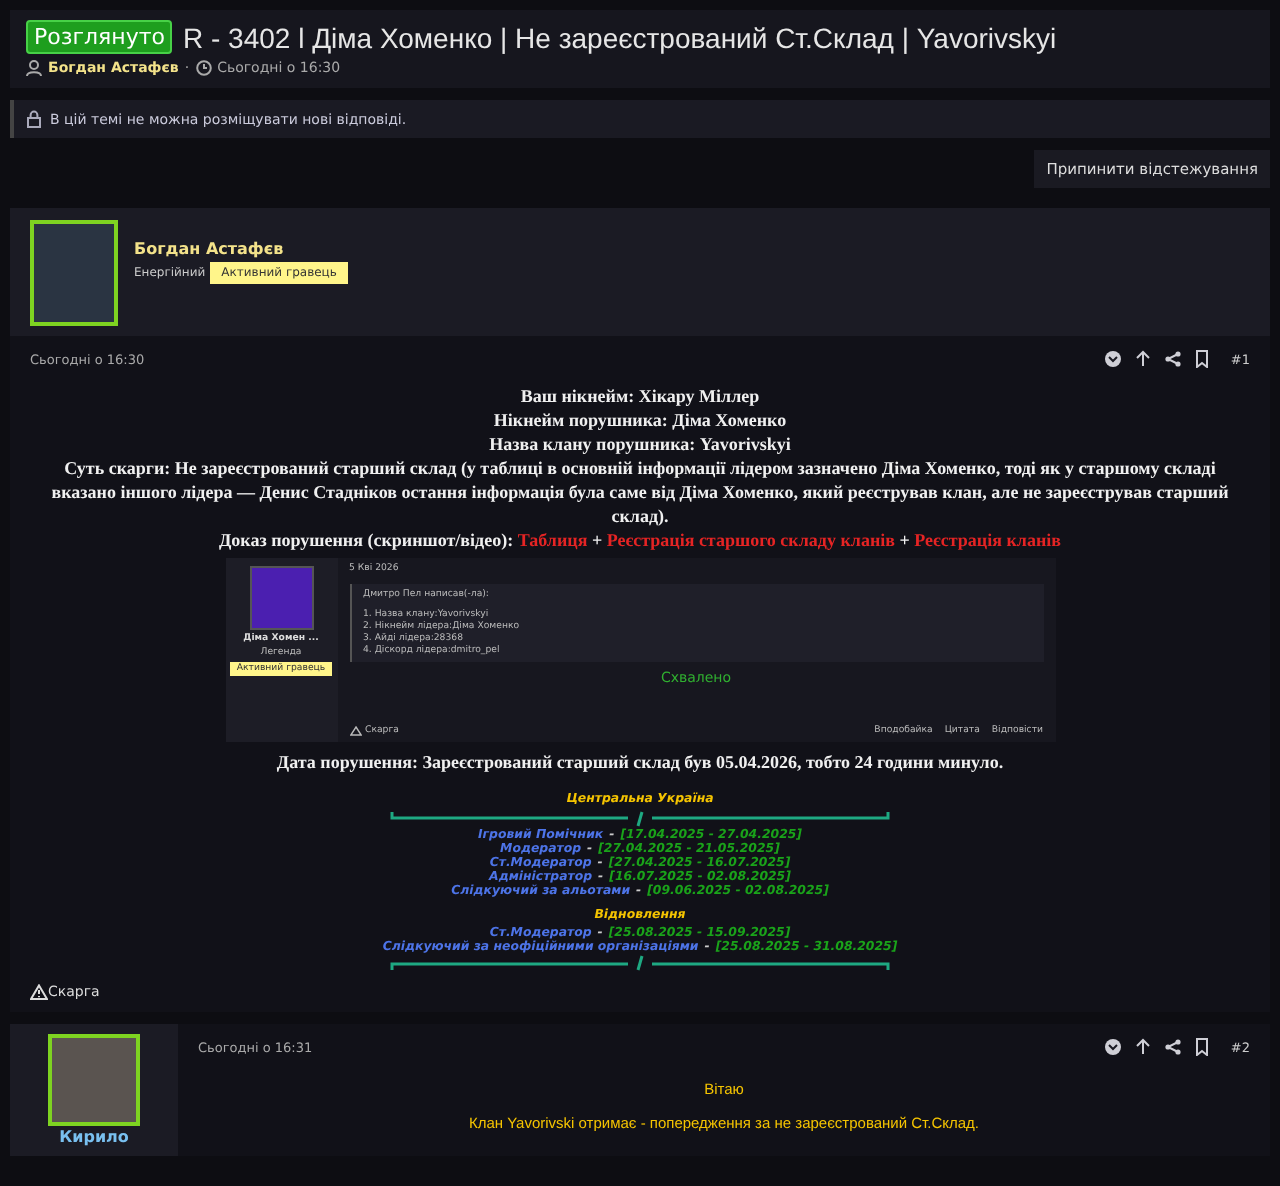 The width and height of the screenshot is (1280, 1186). What do you see at coordinates (203, 68) in the screenshot?
I see `clock-icon` at bounding box center [203, 68].